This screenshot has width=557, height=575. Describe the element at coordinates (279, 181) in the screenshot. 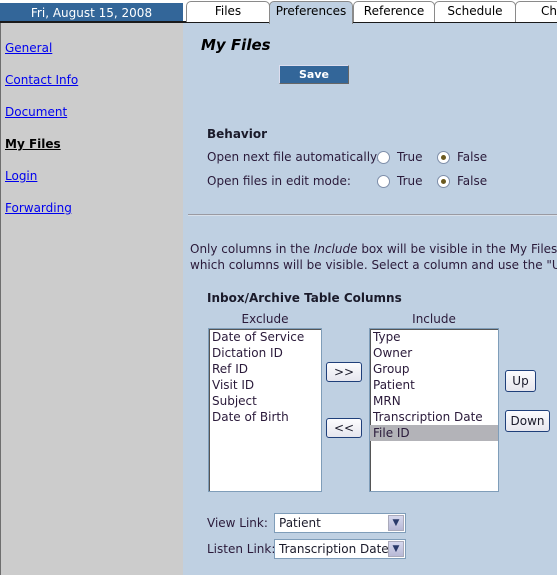

I see `open-edit-mode-label: Open files in edit mode:` at that location.